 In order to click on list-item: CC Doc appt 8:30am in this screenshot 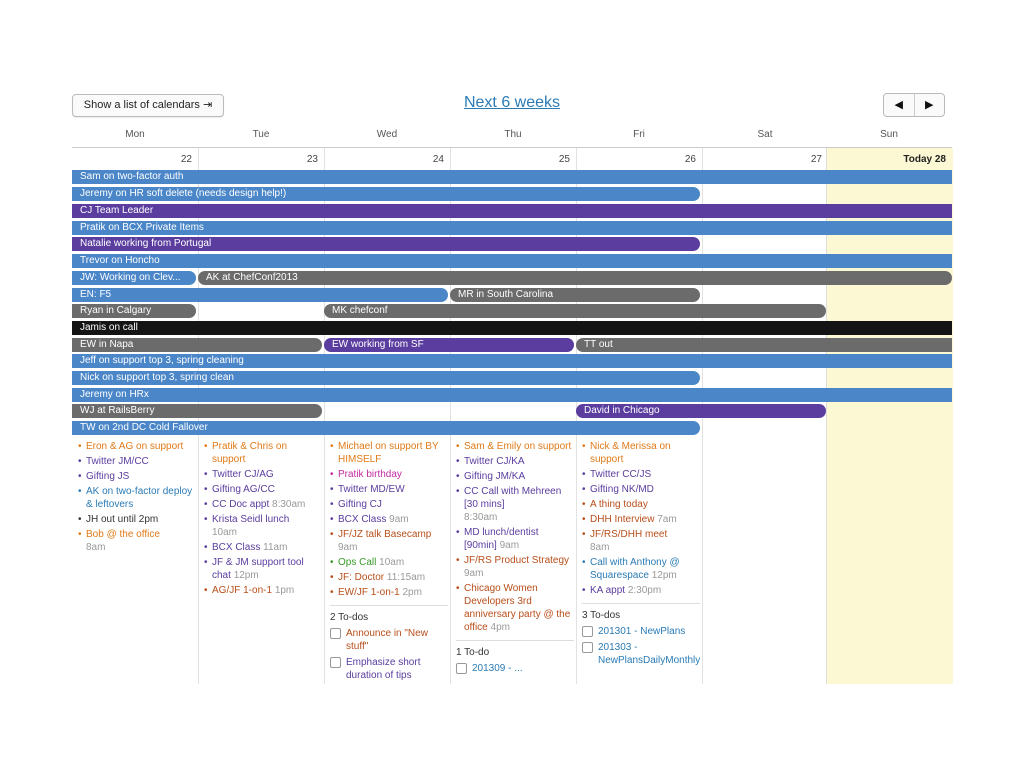, I will do `click(263, 504)`.